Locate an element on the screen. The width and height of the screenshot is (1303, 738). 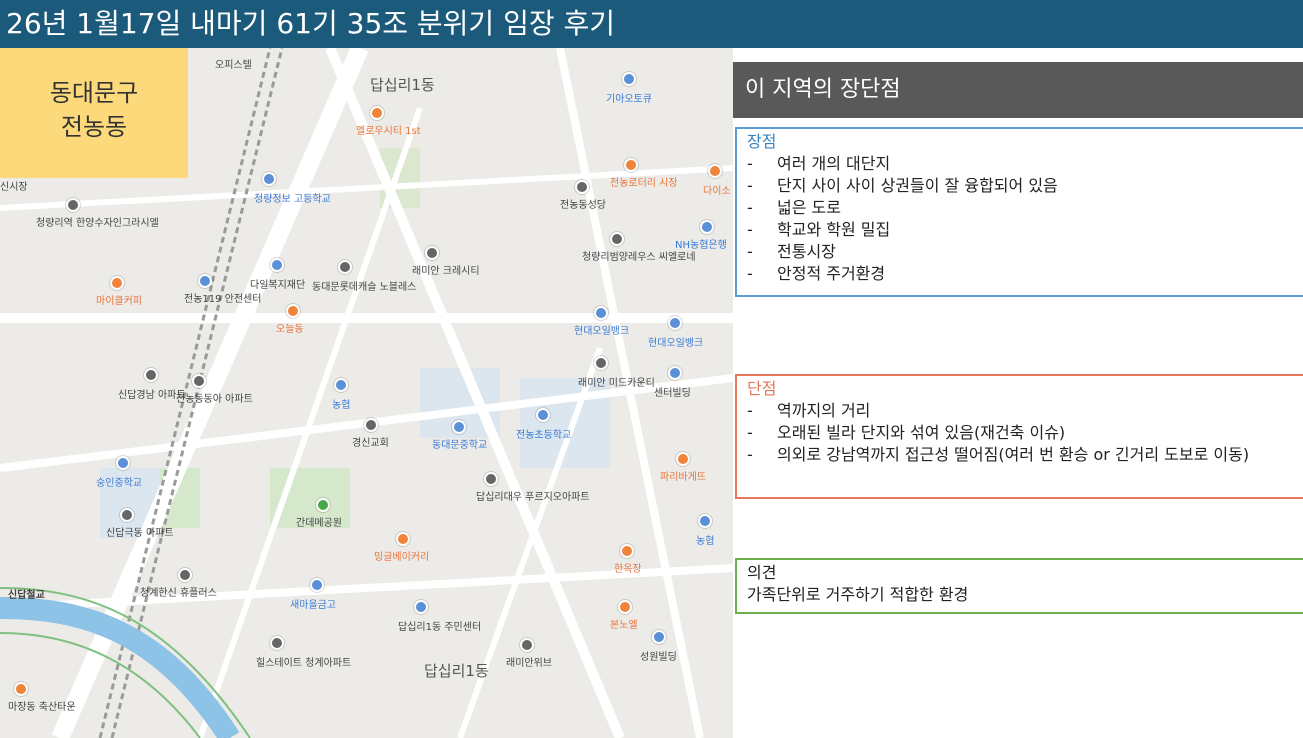
region-label-box: 동대문구 전농동 is located at coordinates (94, 113).